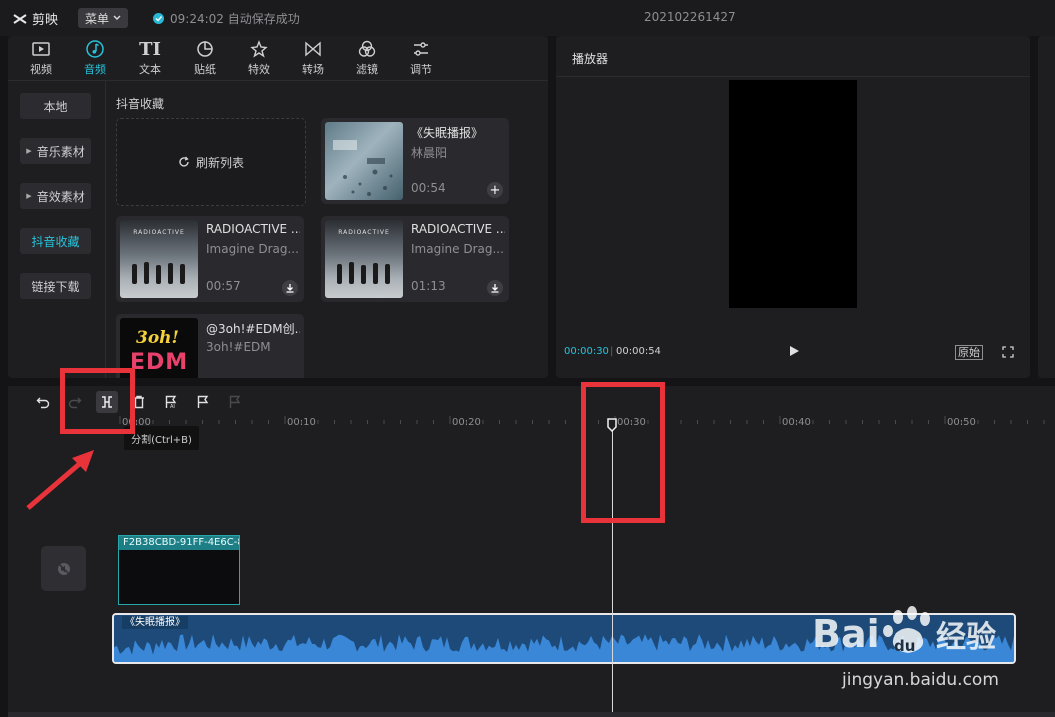 Image resolution: width=1055 pixels, height=717 pixels. What do you see at coordinates (60, 151) in the screenshot?
I see `sidebar-item-label: 音乐素材` at bounding box center [60, 151].